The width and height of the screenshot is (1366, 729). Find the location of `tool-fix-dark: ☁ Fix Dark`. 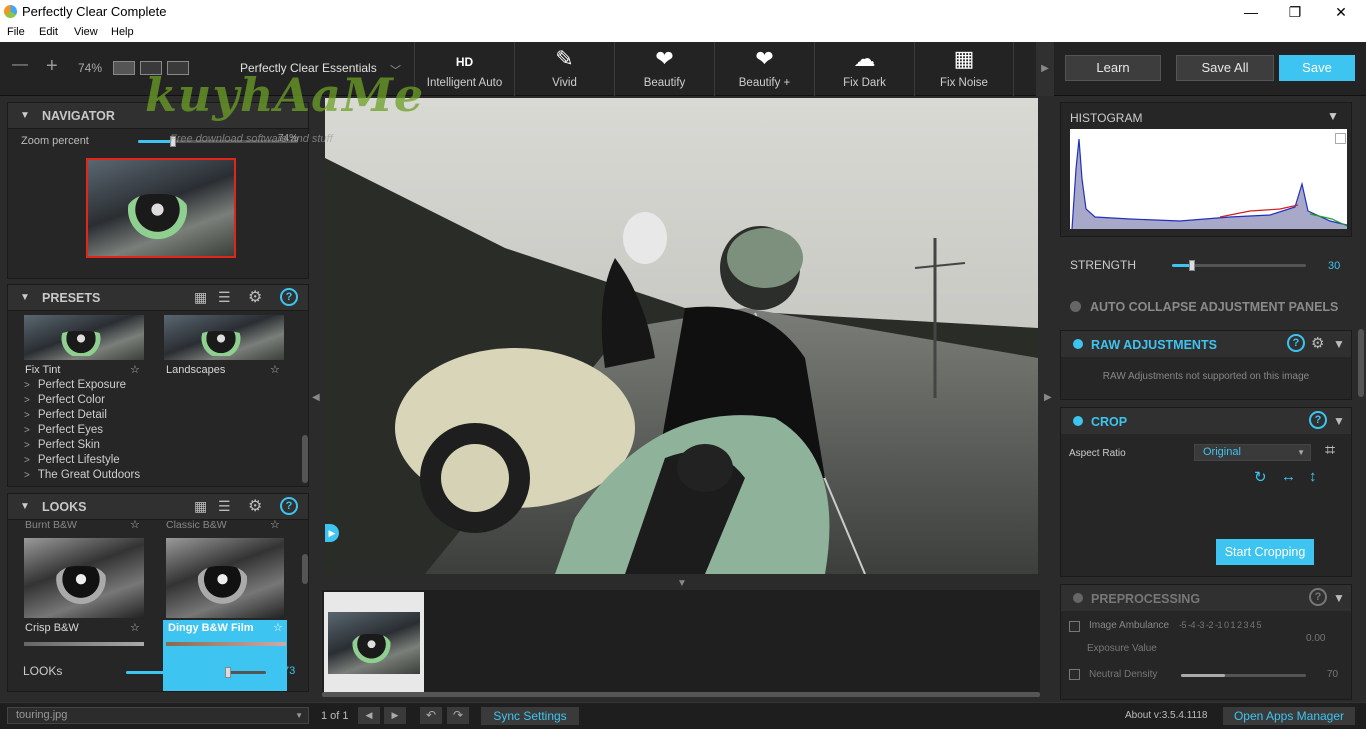

tool-fix-dark: ☁ Fix Dark is located at coordinates (864, 69).